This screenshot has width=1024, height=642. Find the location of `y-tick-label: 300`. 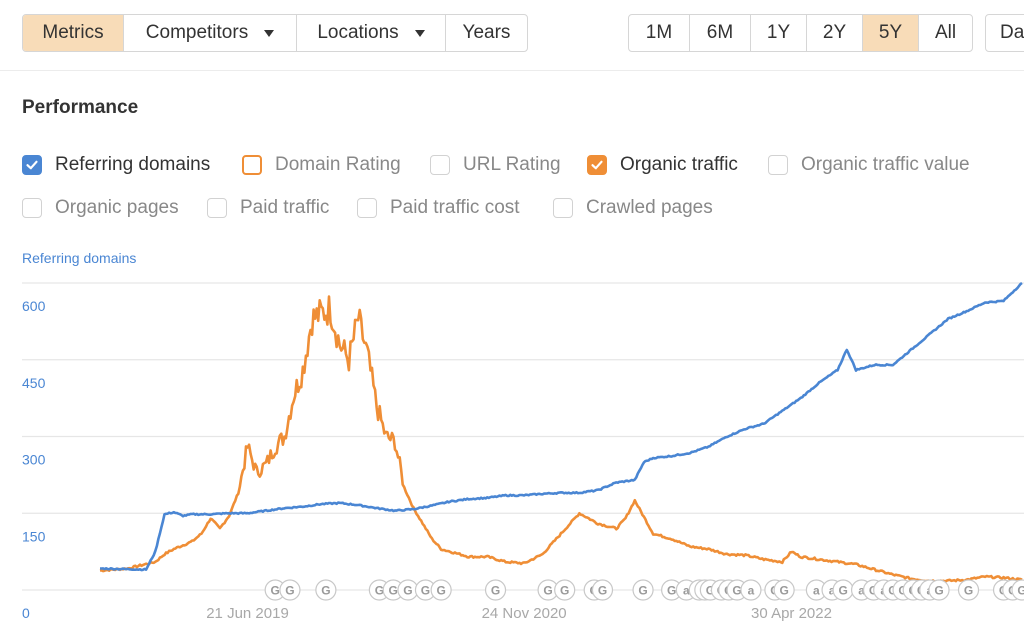

y-tick-label: 300 is located at coordinates (34, 460).